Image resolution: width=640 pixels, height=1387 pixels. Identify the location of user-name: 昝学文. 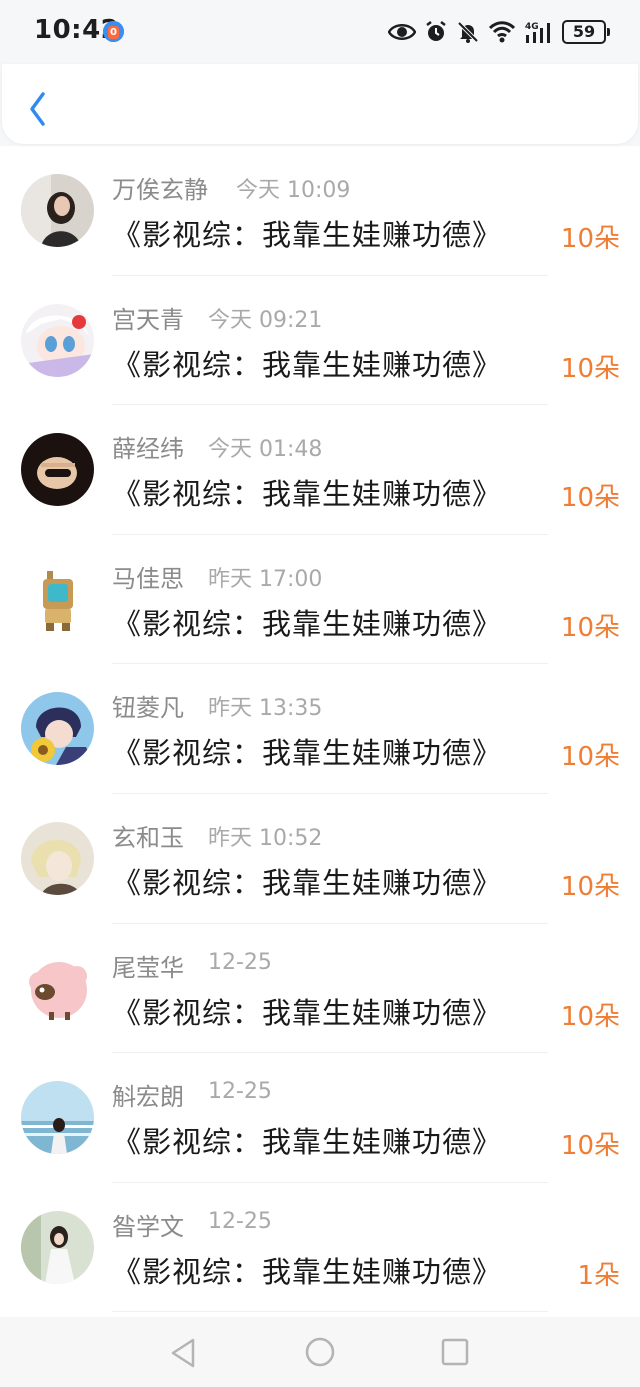
(148, 1224).